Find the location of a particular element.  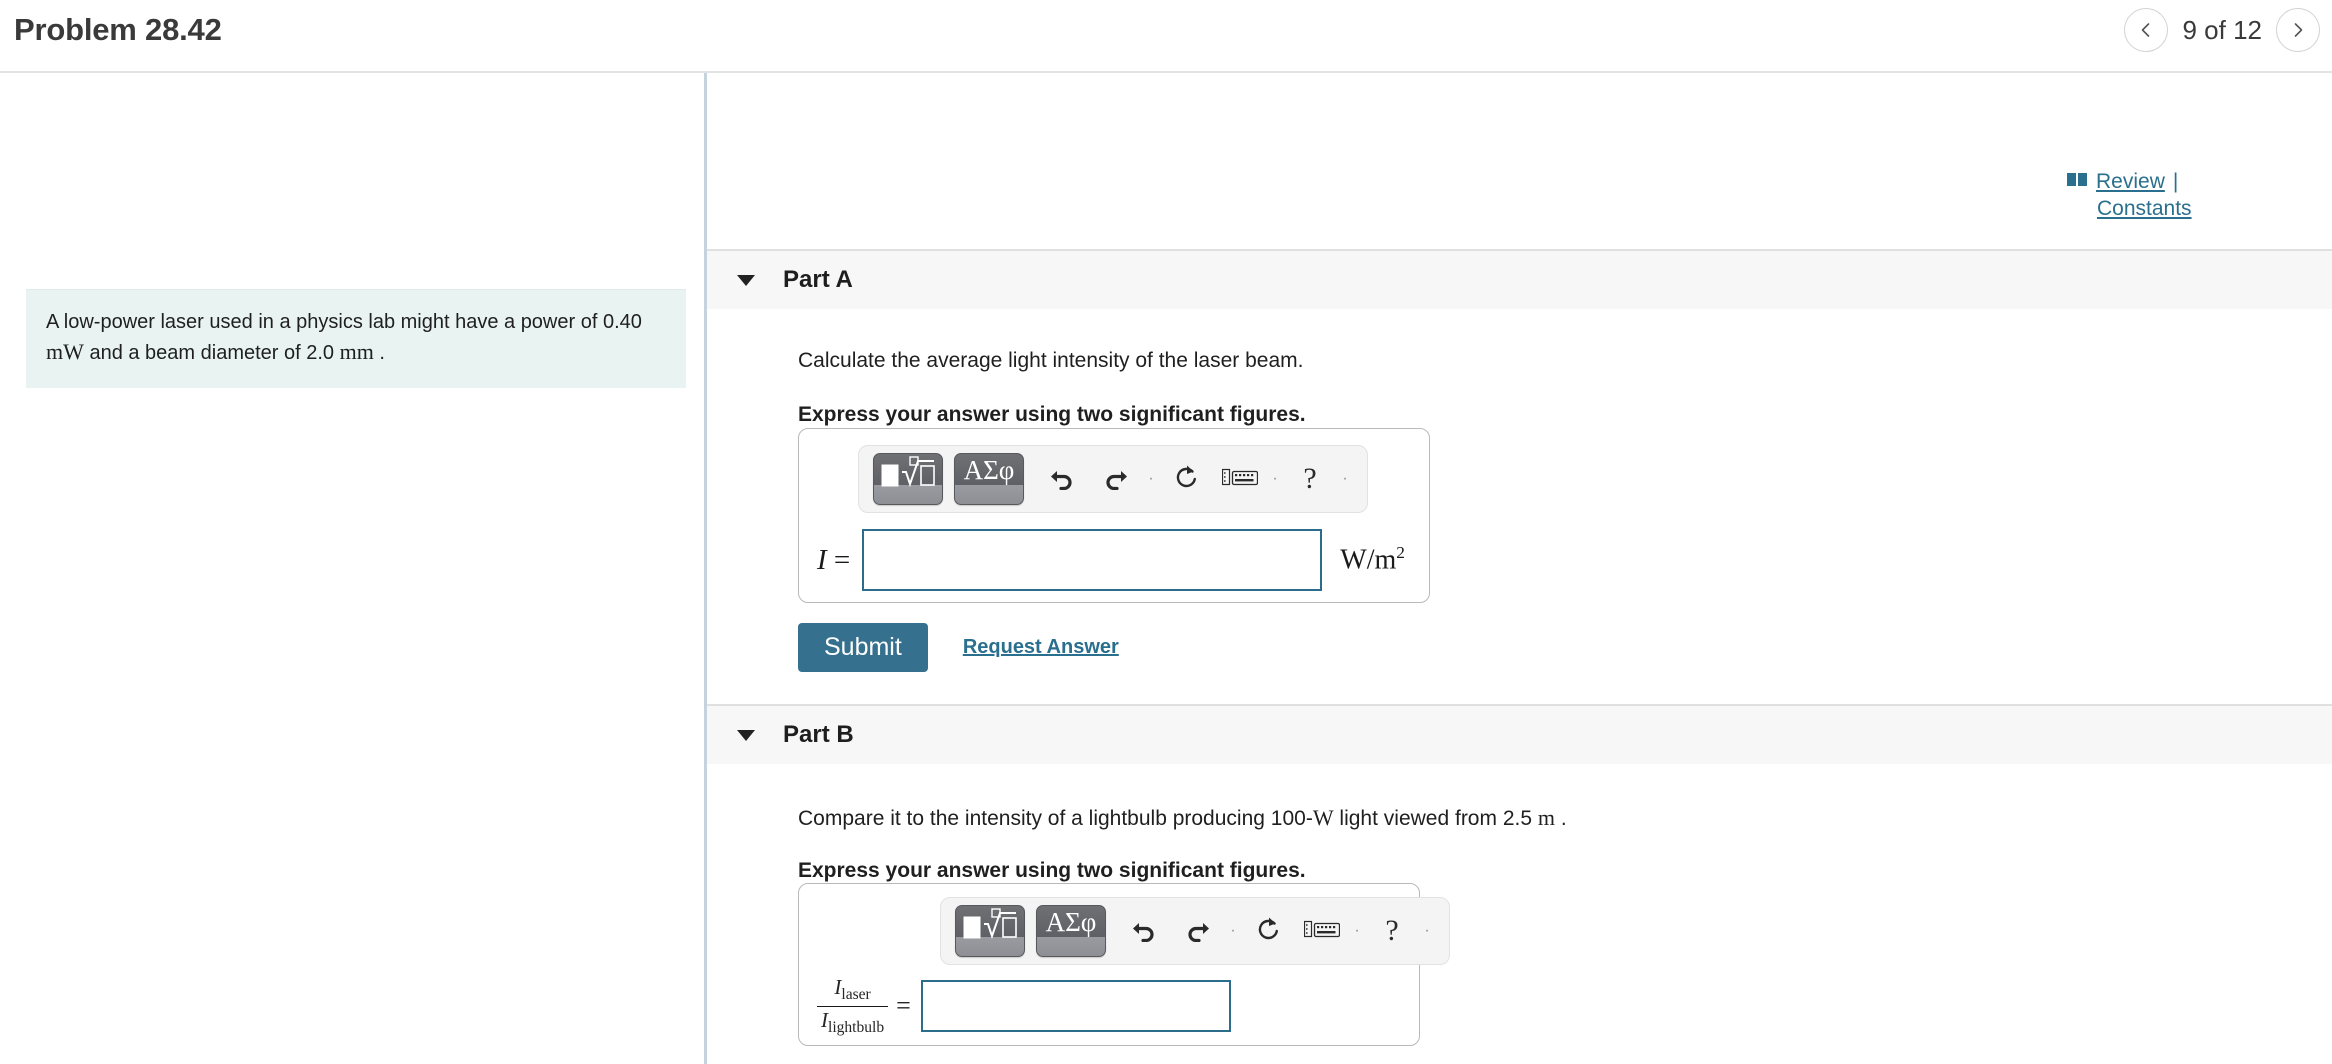

part-b-header: Part B is located at coordinates (1519, 734).